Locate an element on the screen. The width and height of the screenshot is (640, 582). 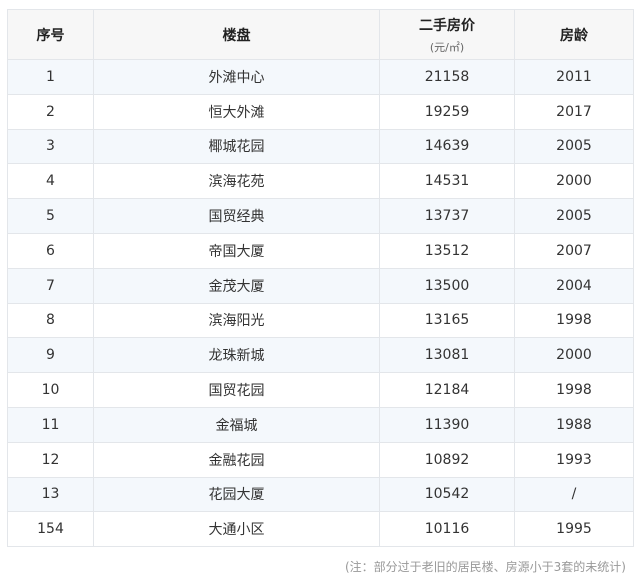
header-price: 二手房价 (元/㎡) is located at coordinates (447, 34).